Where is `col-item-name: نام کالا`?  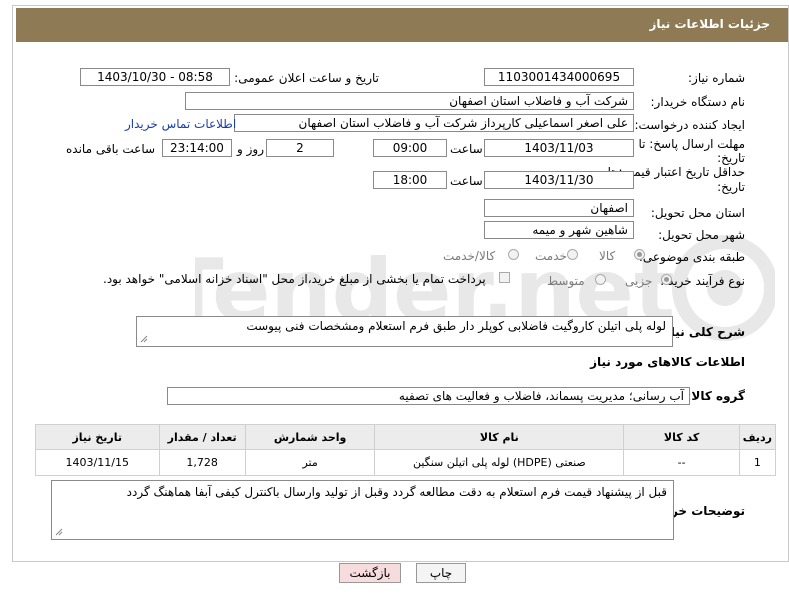 col-item-name: نام کالا is located at coordinates (499, 437).